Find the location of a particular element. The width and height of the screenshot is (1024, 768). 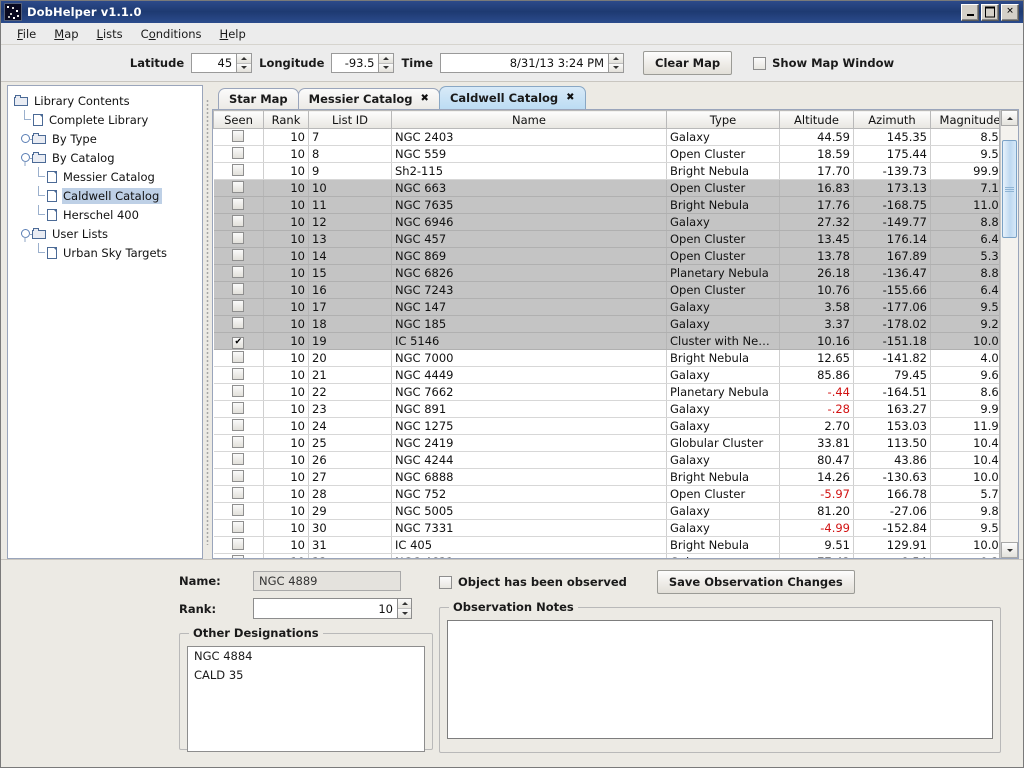

table-row: 1021NGC 4449Galaxy85.8679.459.60 is located at coordinates (606, 375).